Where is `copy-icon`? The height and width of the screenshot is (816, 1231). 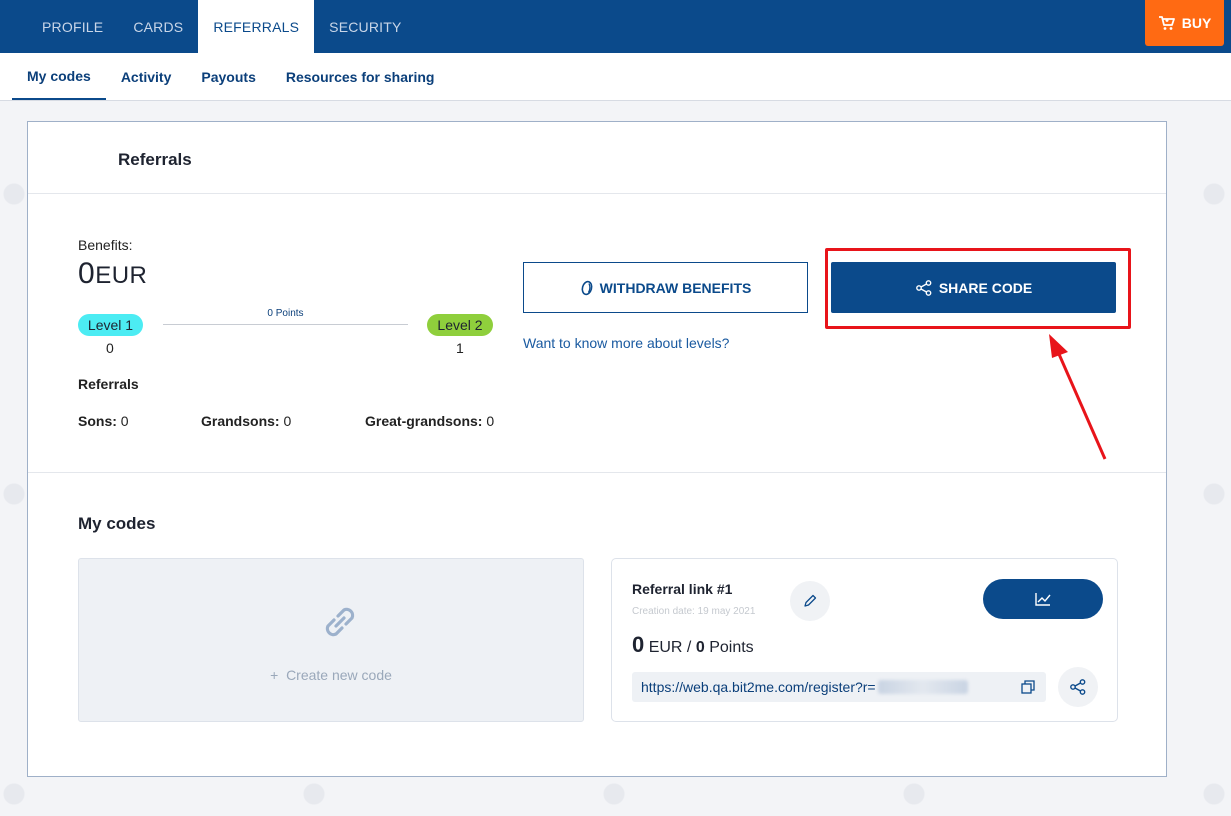
copy-icon is located at coordinates (1028, 687).